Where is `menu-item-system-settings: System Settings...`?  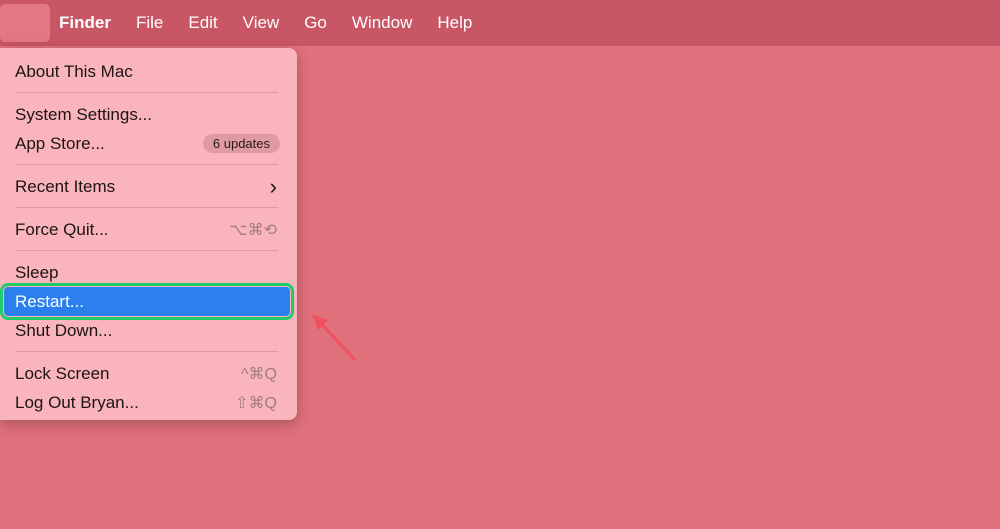
menu-item-system-settings: System Settings... is located at coordinates (148, 114).